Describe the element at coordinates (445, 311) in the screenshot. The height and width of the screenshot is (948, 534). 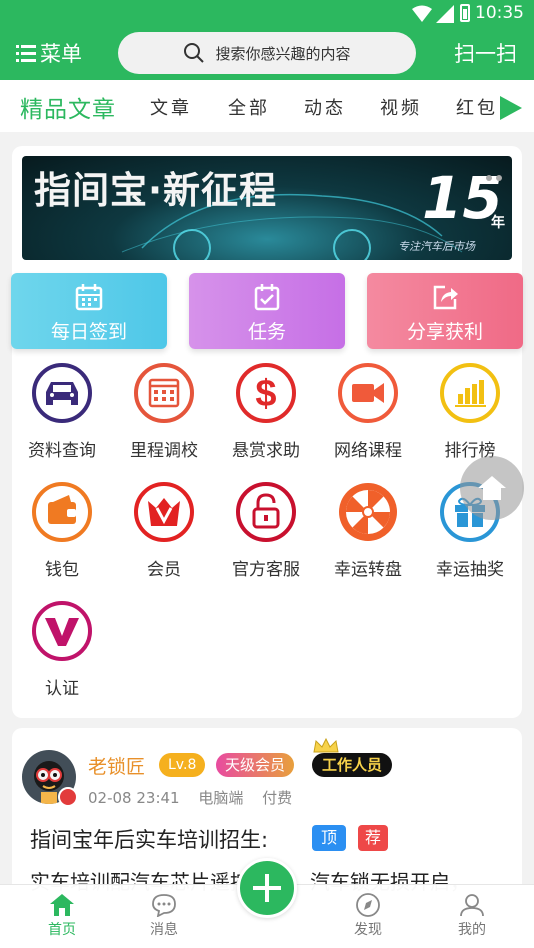
I see `share-earn-button: 分享获利` at that location.